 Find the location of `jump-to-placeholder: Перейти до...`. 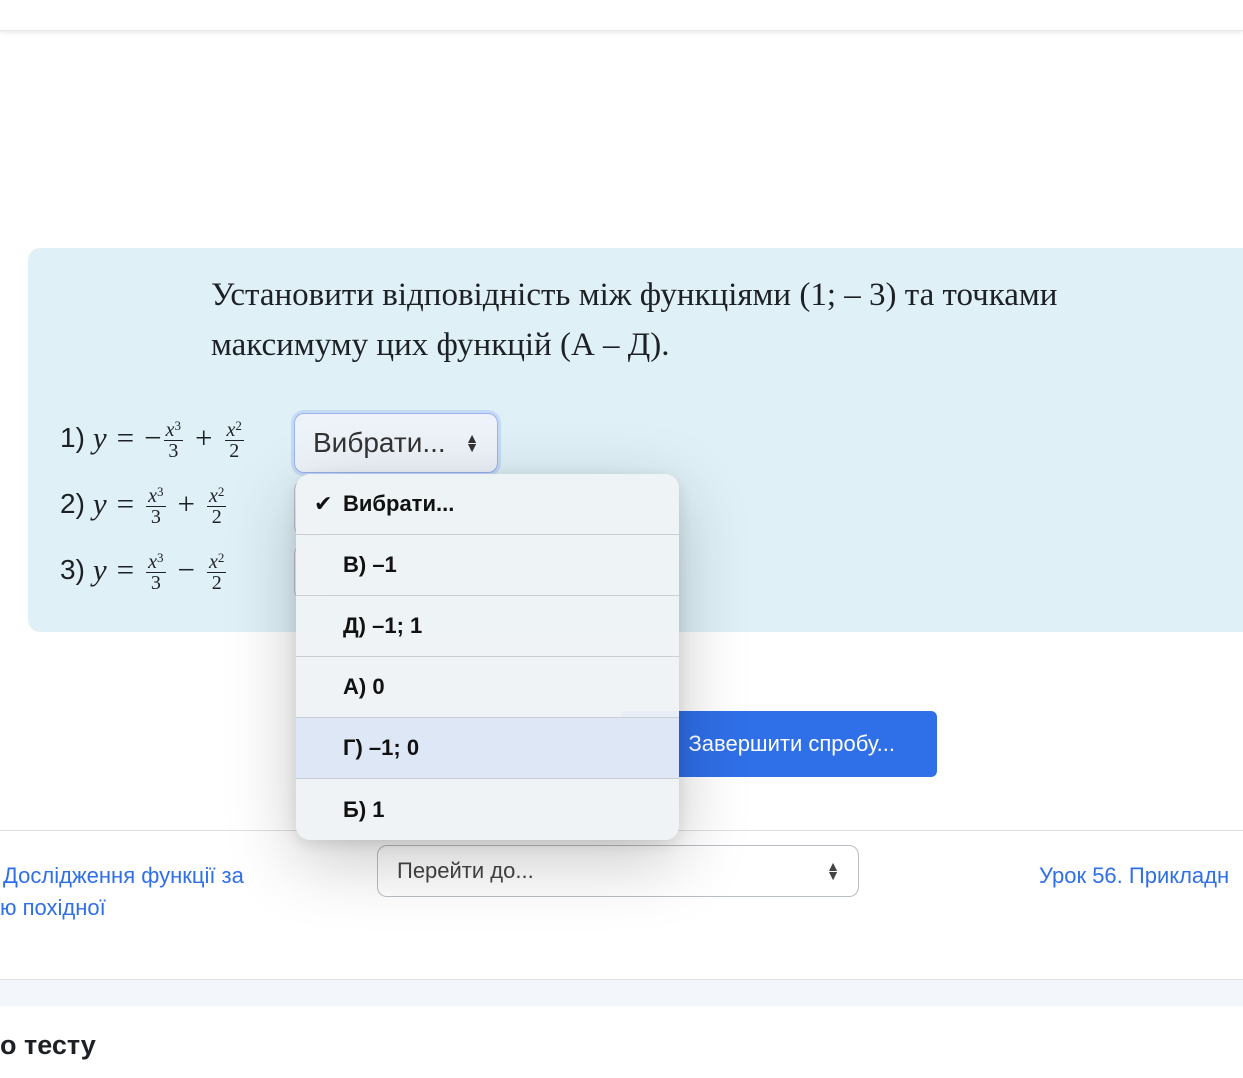

jump-to-placeholder: Перейти до... is located at coordinates (465, 870).